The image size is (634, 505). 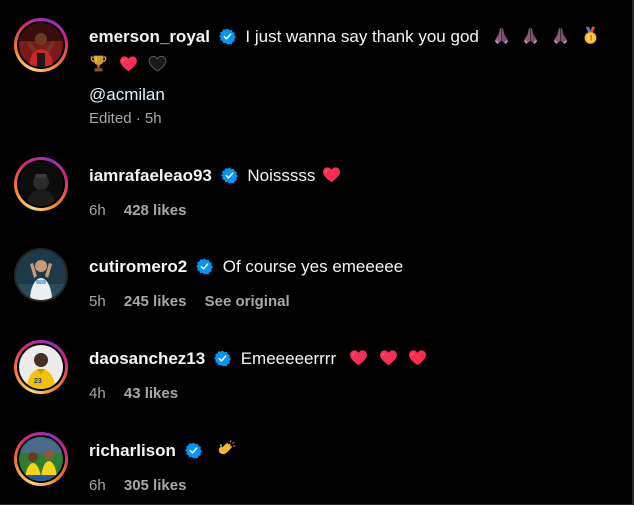 I want to click on edited-timestamp: Edited · 5h, so click(x=125, y=118).